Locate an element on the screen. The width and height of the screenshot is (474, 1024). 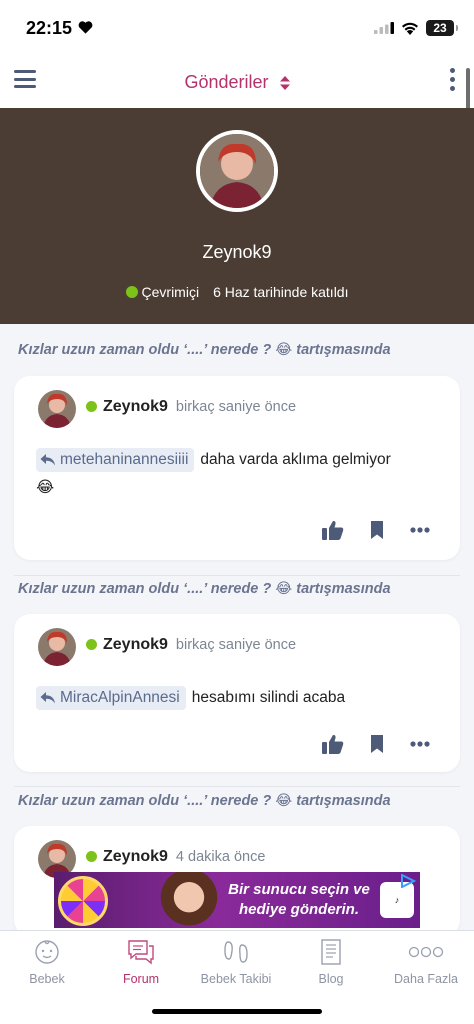
online-status: Çevrimiçi is located at coordinates (170, 292).